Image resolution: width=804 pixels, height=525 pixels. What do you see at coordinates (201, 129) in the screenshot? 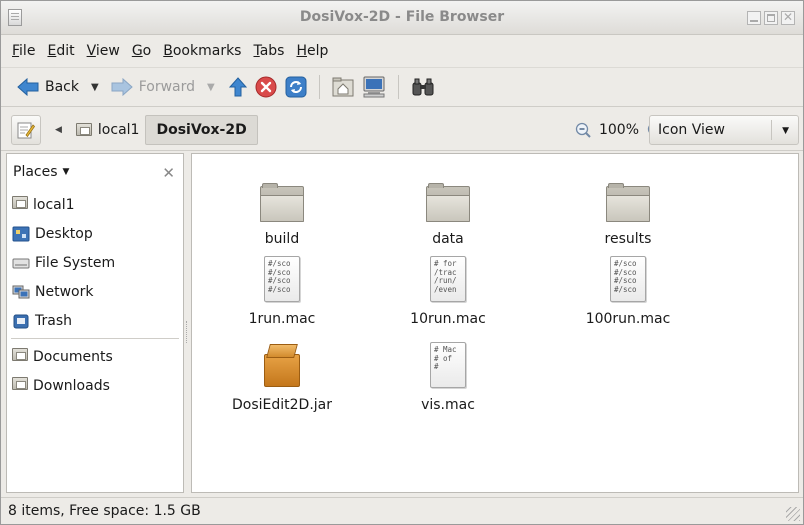
I see `breadcrumb-current: DosiVox-2D` at bounding box center [201, 129].